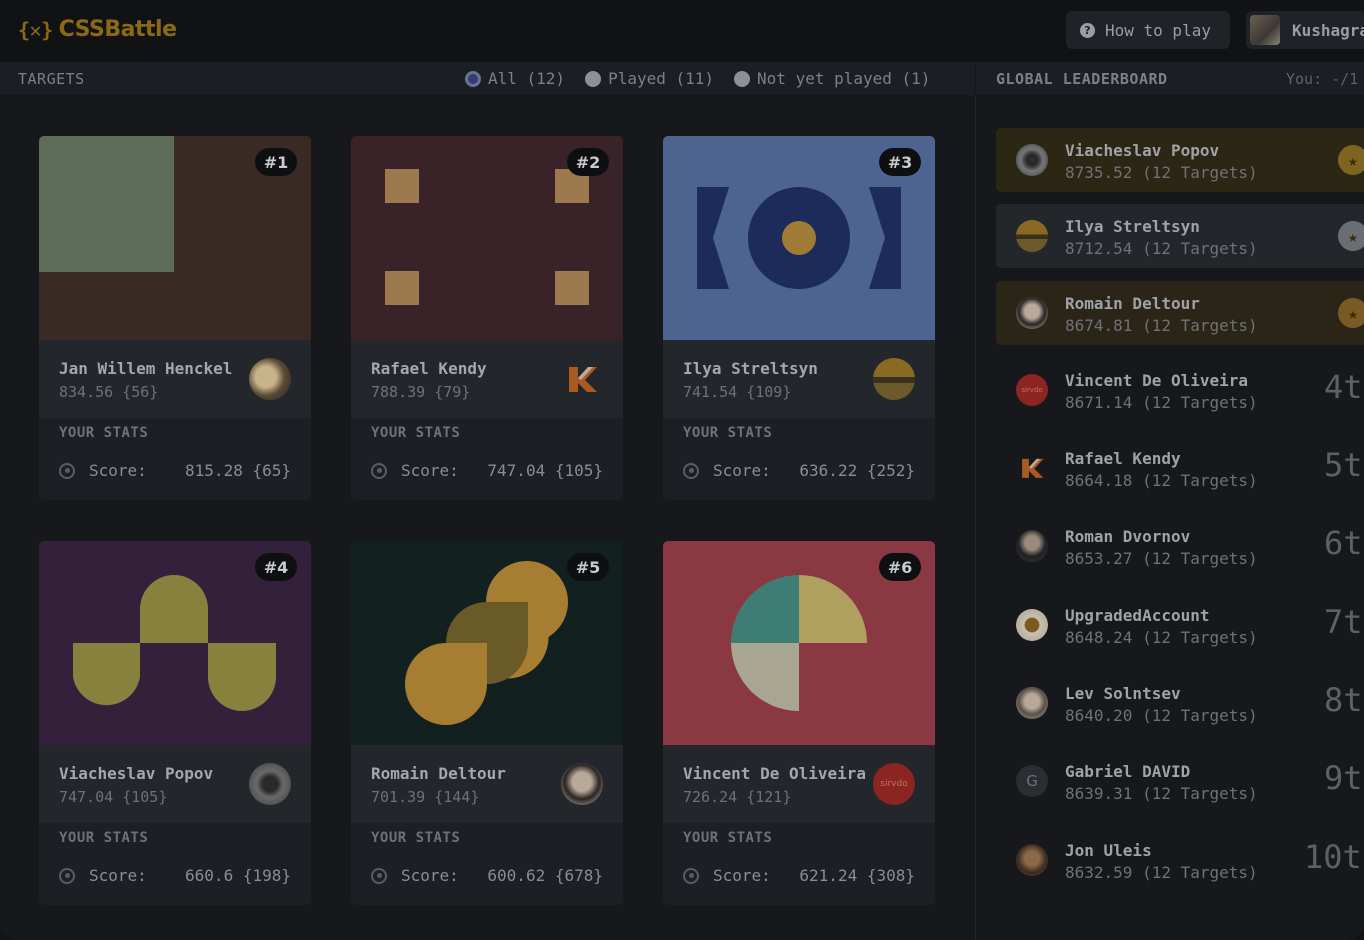 This screenshot has width=1364, height=940. I want to click on top-player-name: Vincent De Oliveira, so click(775, 773).